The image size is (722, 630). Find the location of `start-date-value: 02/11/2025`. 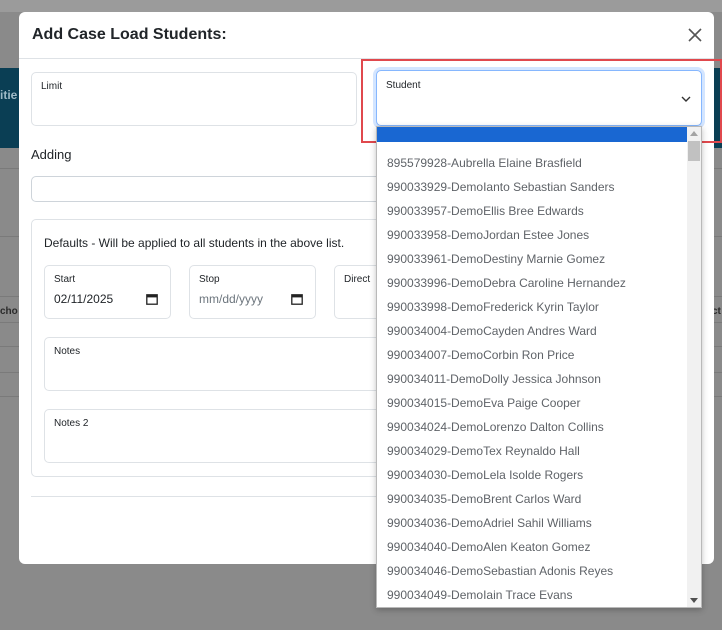

start-date-value: 02/11/2025 is located at coordinates (84, 299).